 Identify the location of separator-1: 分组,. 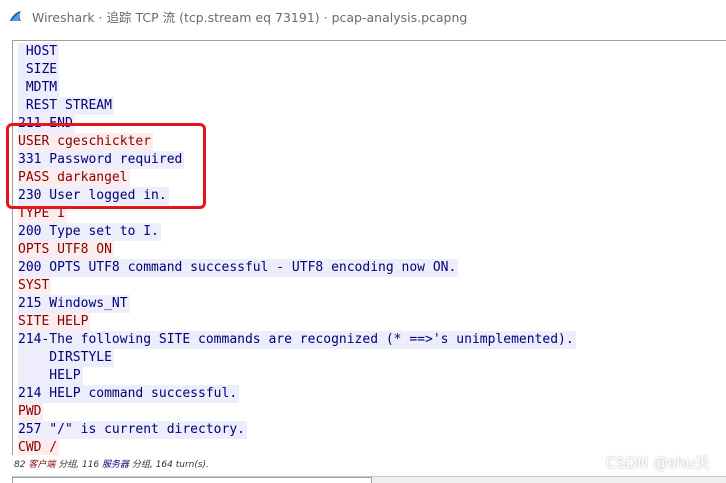
(69, 465).